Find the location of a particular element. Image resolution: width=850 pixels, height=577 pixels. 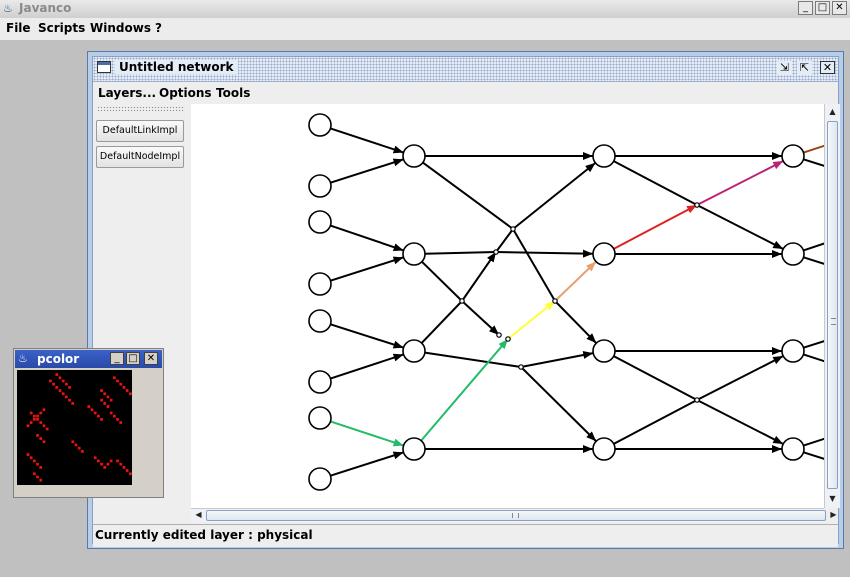

scroll-up-arrow: ▲ is located at coordinates (832, 112).